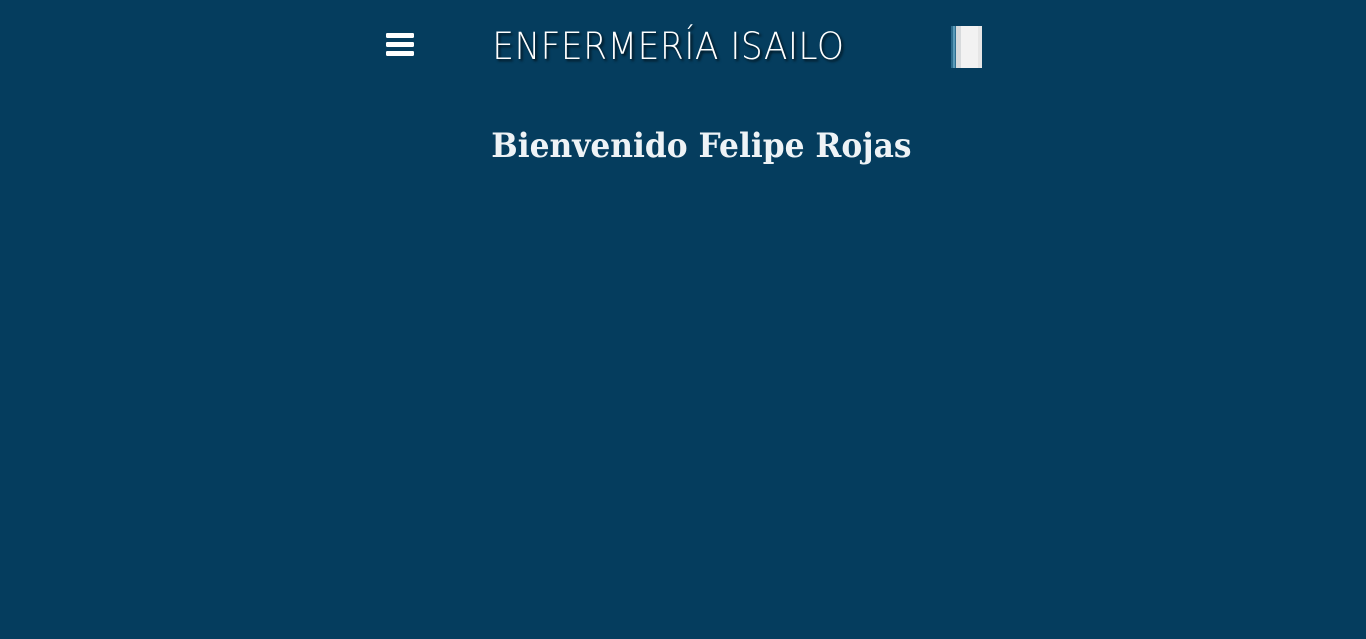 This screenshot has height=639, width=1366. I want to click on app-title: ENFERMERÍA ISAILO, so click(683, 47).